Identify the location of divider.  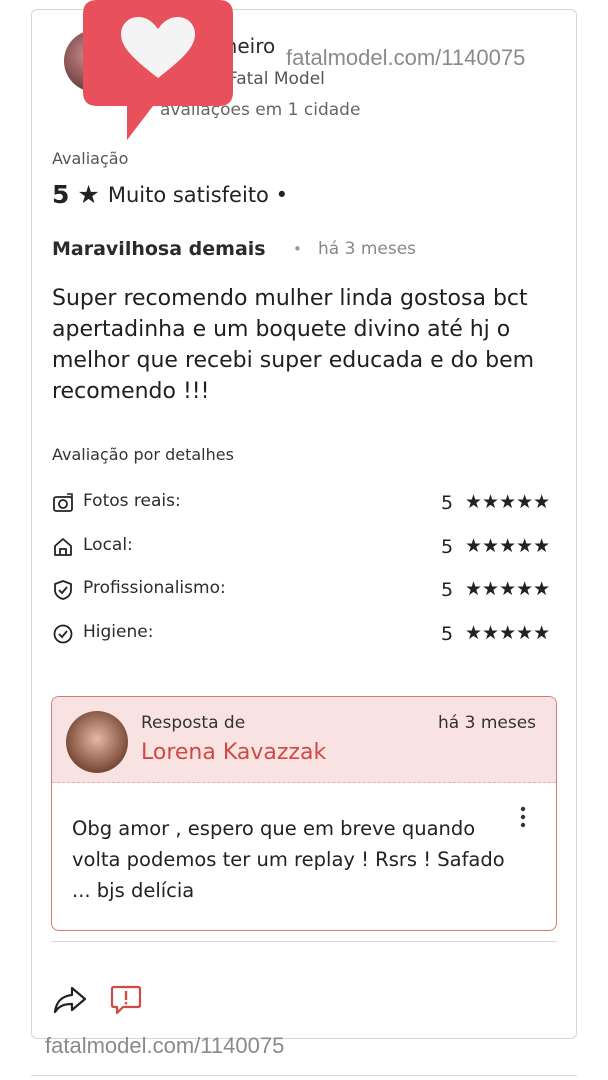
(304, 941).